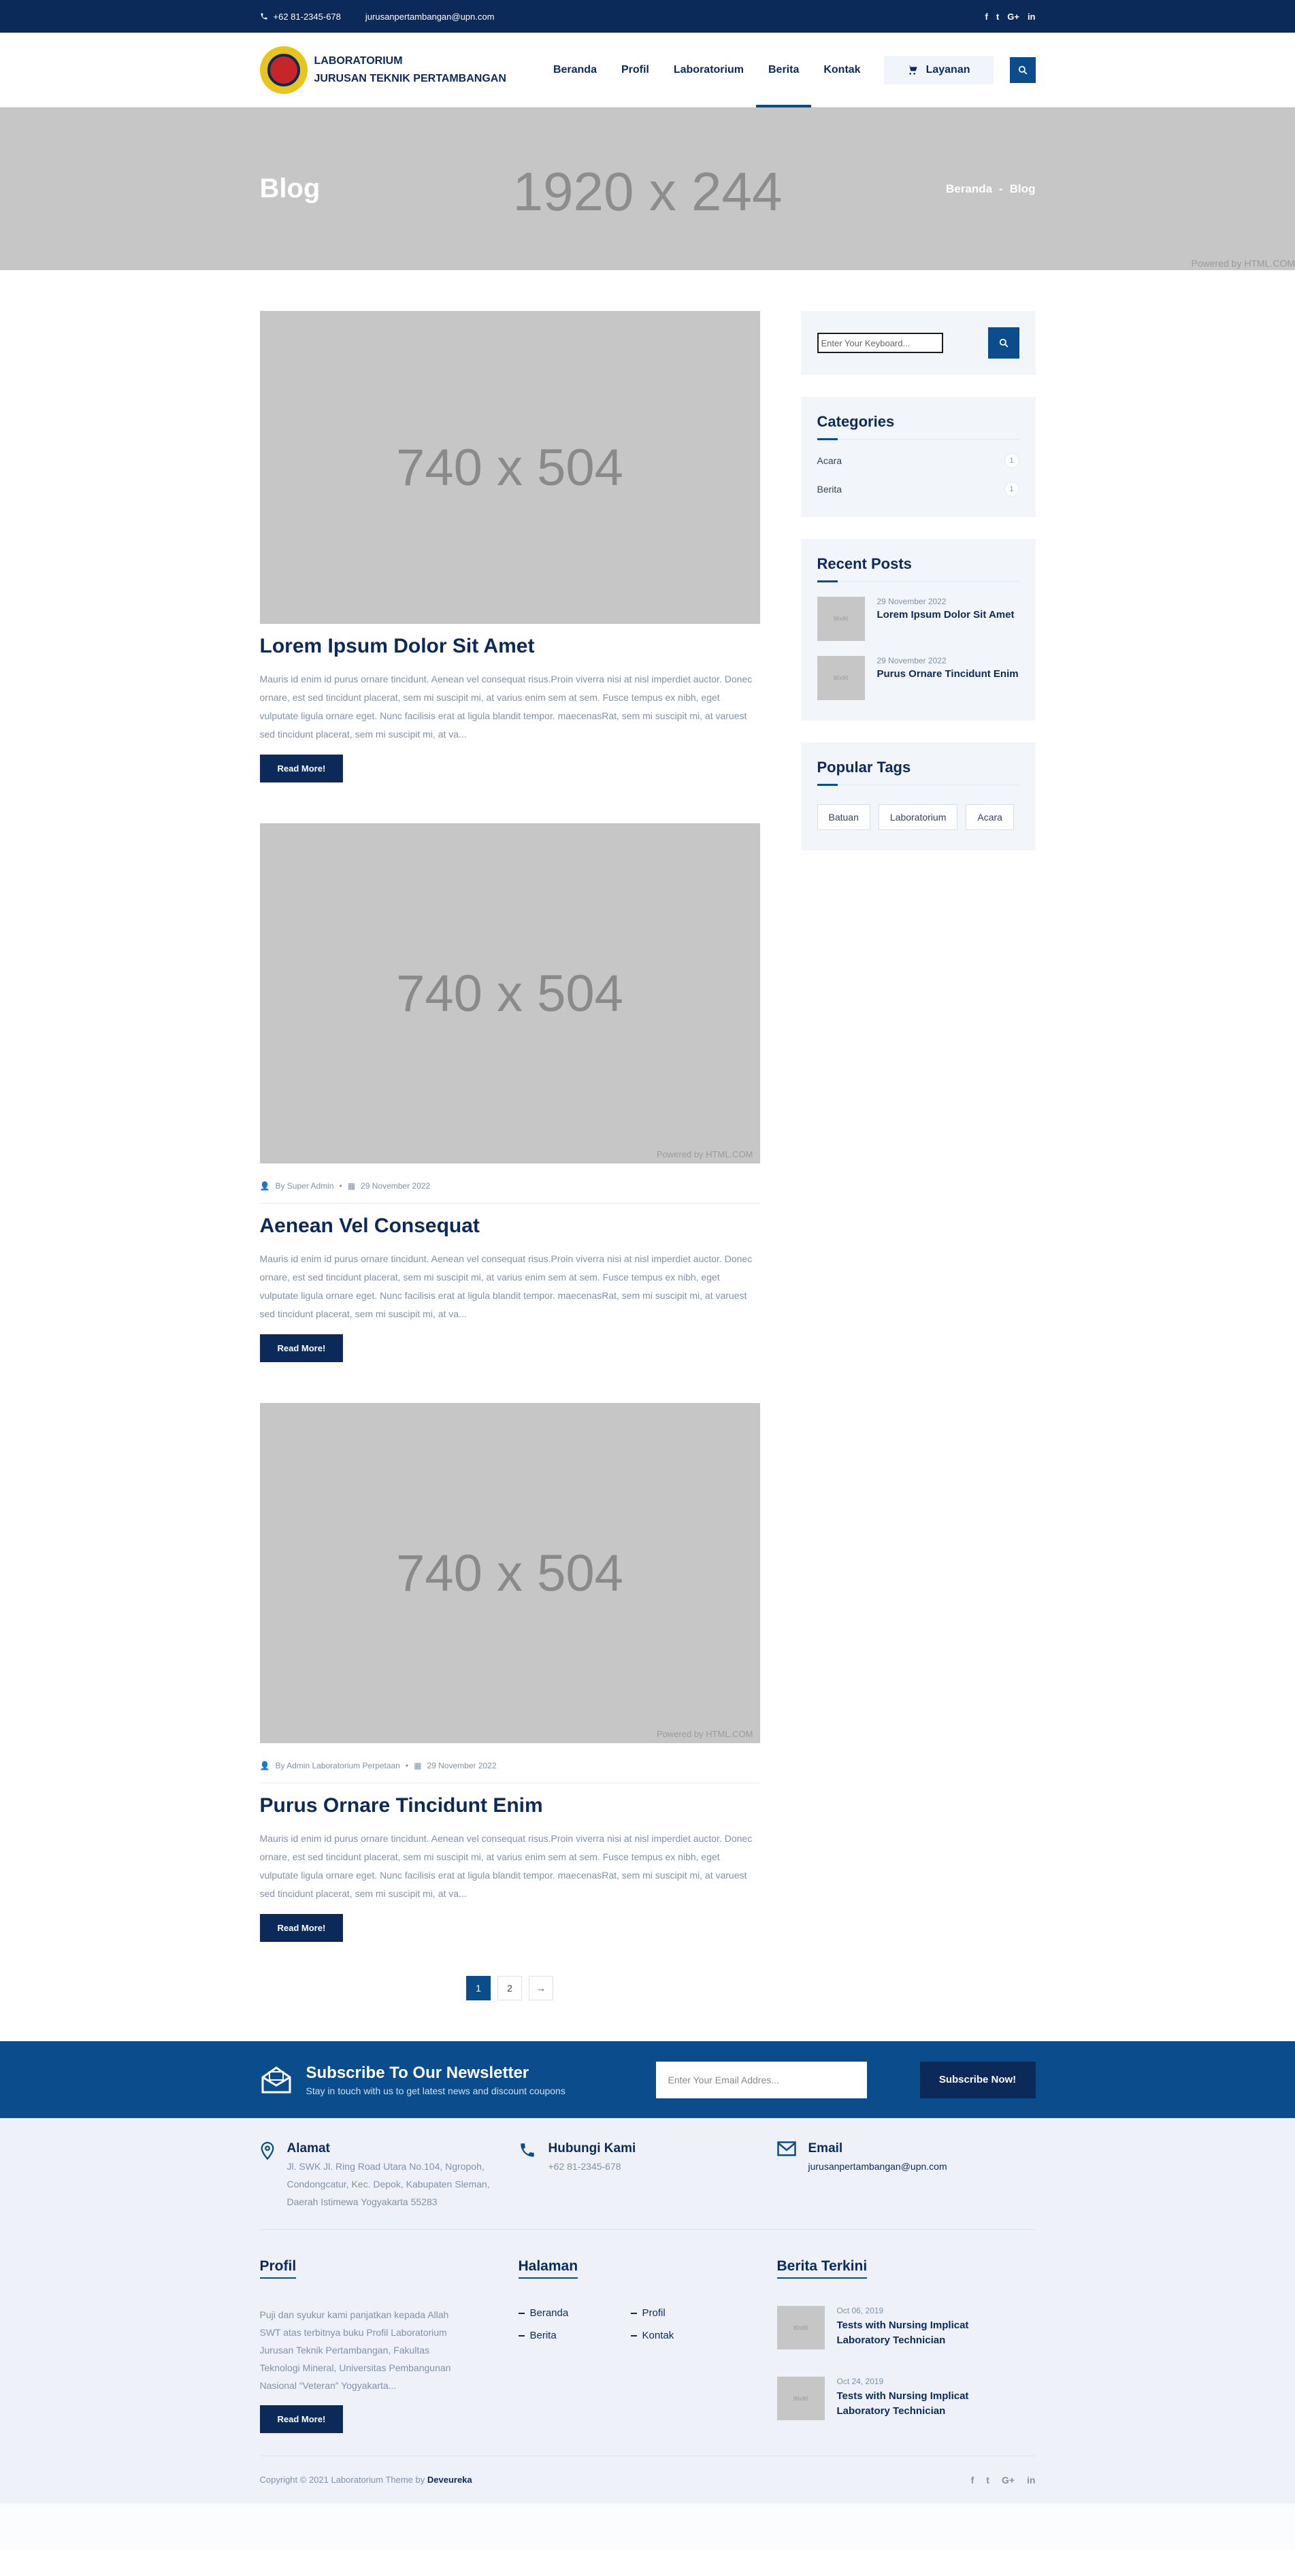 This screenshot has height=2576, width=1295. I want to click on tag-chip: Acara, so click(990, 817).